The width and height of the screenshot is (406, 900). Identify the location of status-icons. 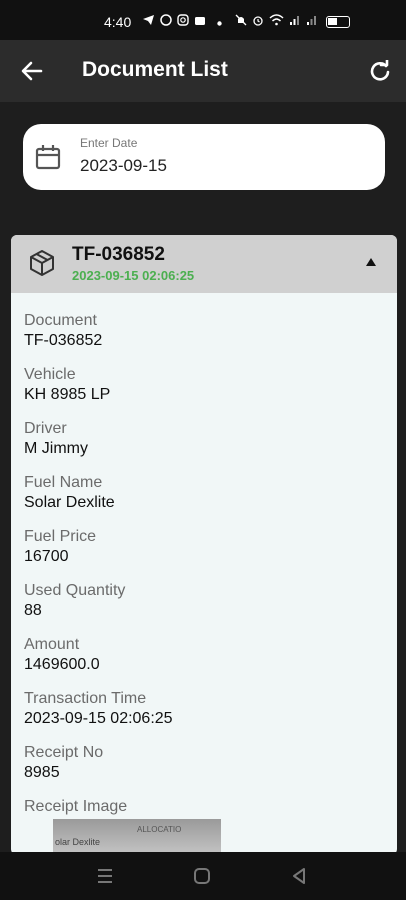
(246, 21).